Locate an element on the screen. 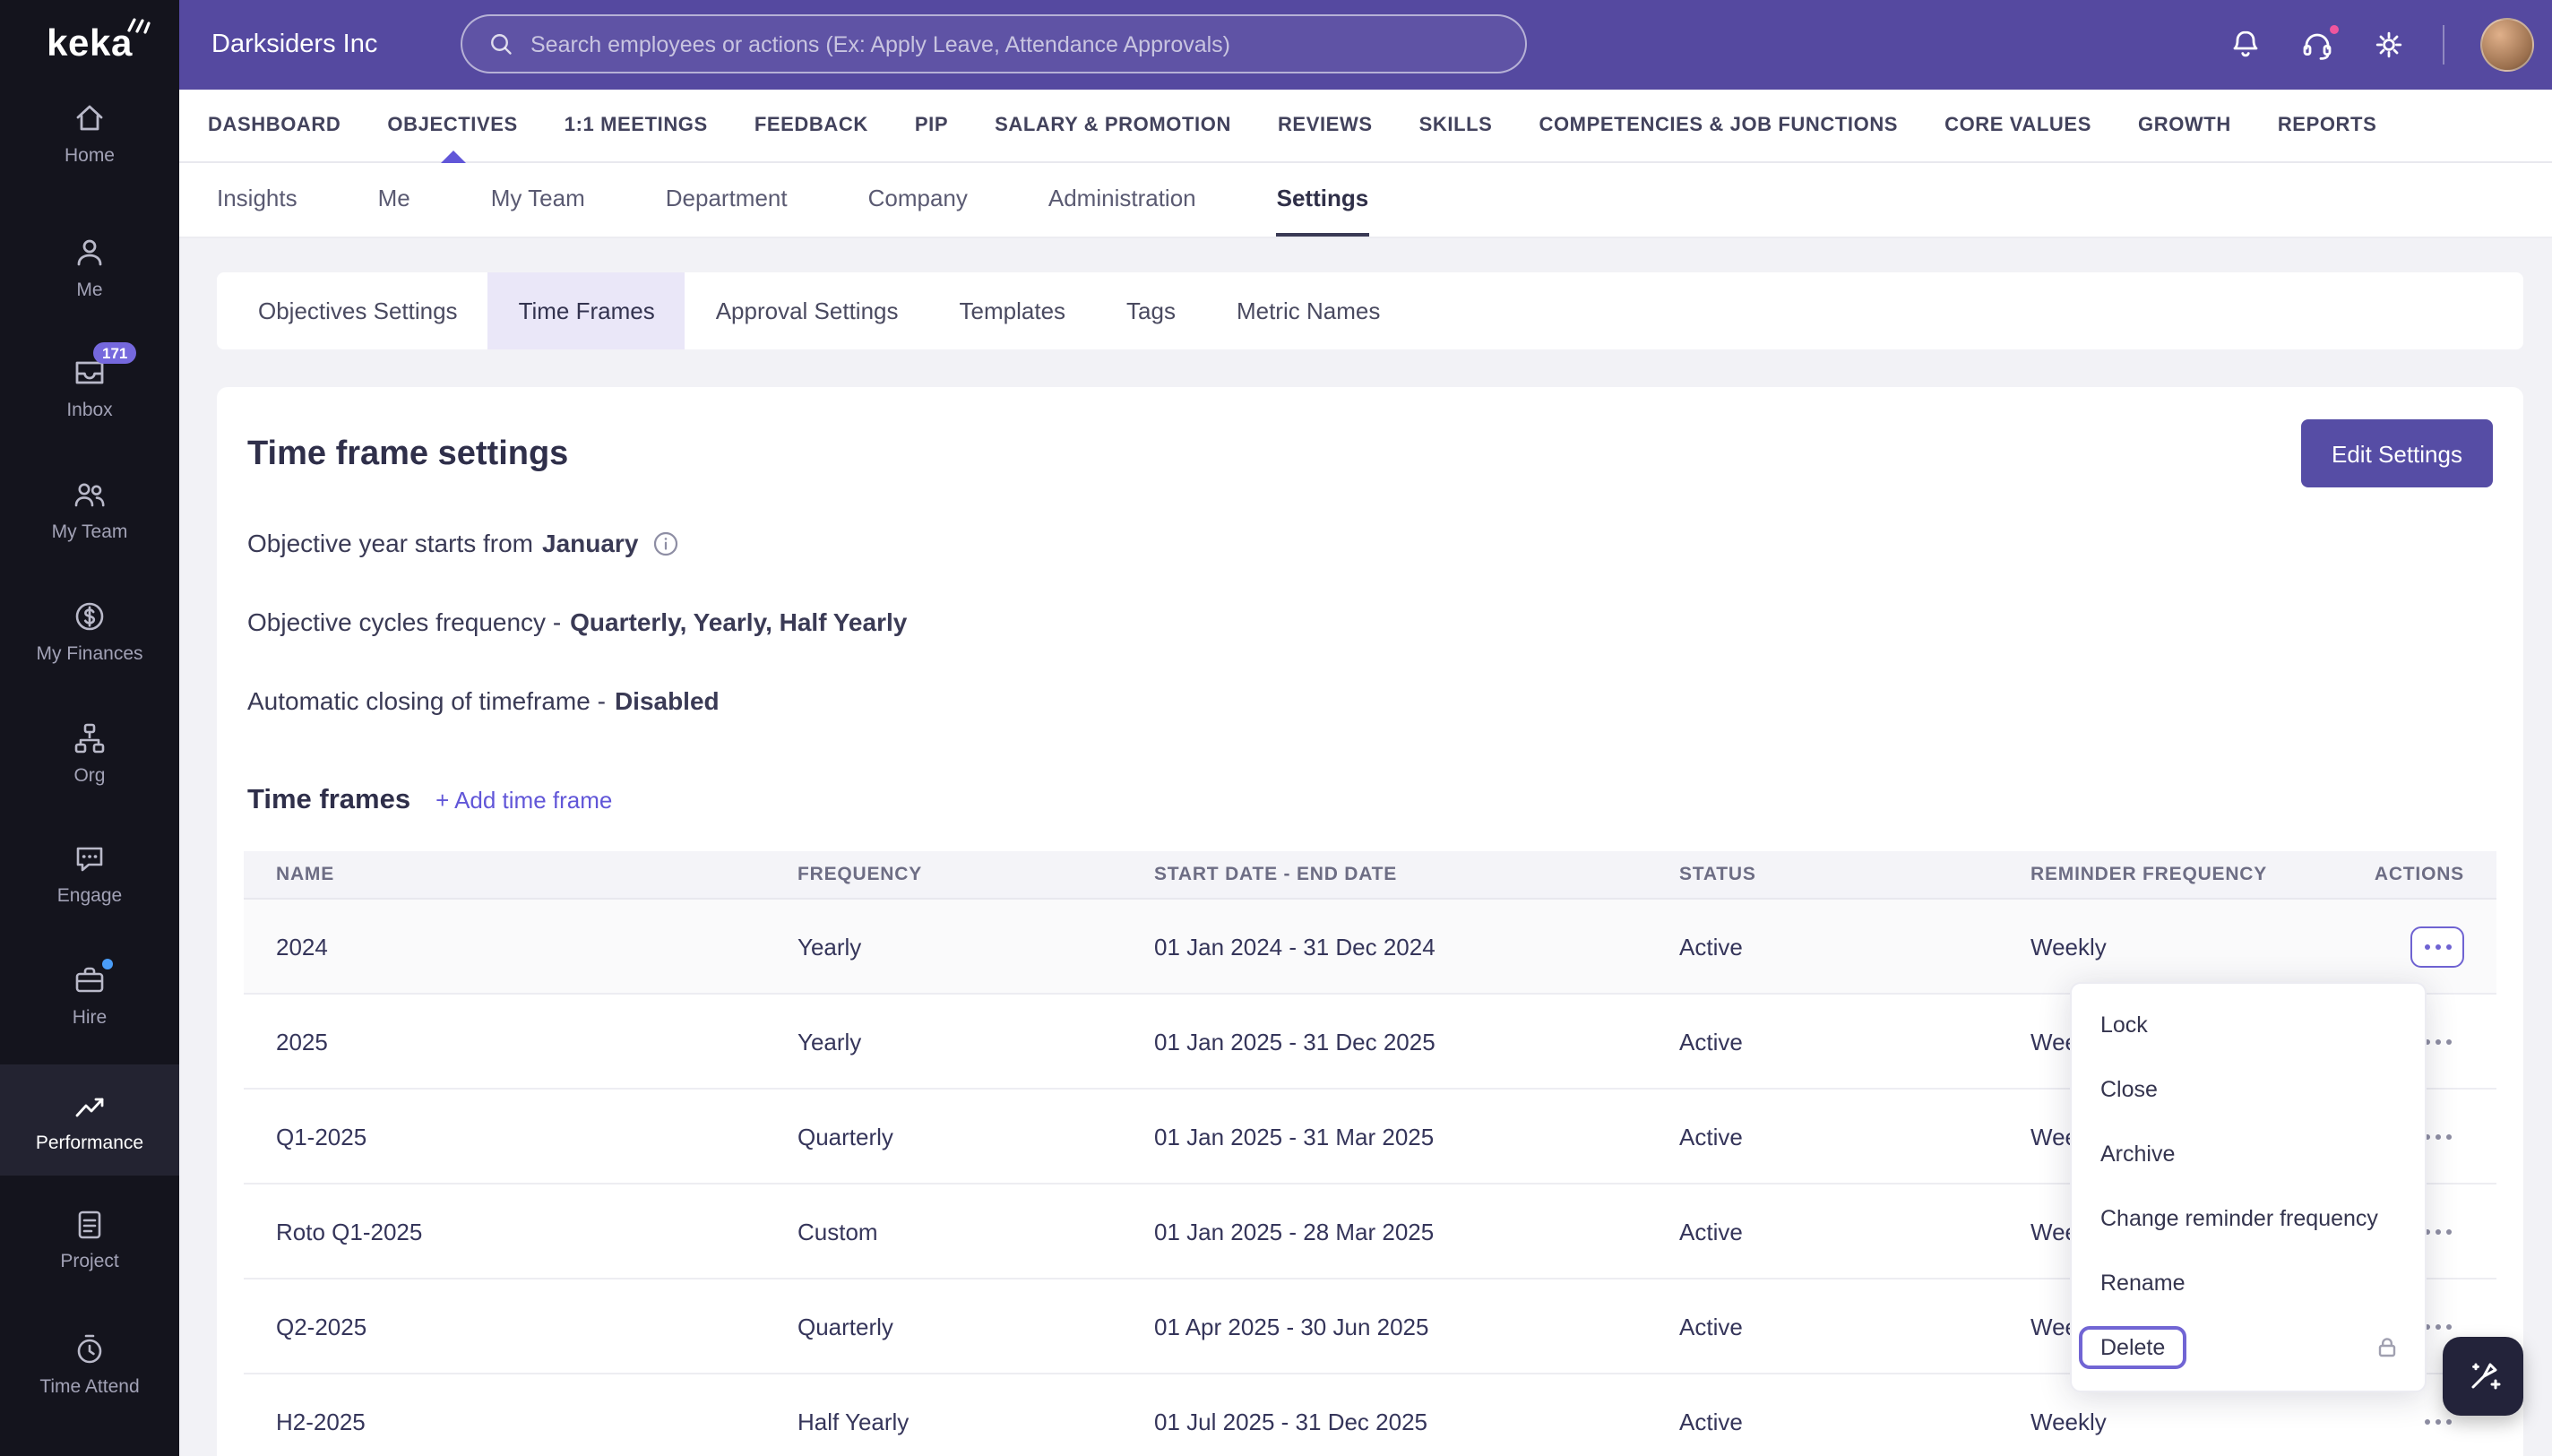 The width and height of the screenshot is (2552, 1456). cell-name: Roto Q1-2025 is located at coordinates (350, 1231).